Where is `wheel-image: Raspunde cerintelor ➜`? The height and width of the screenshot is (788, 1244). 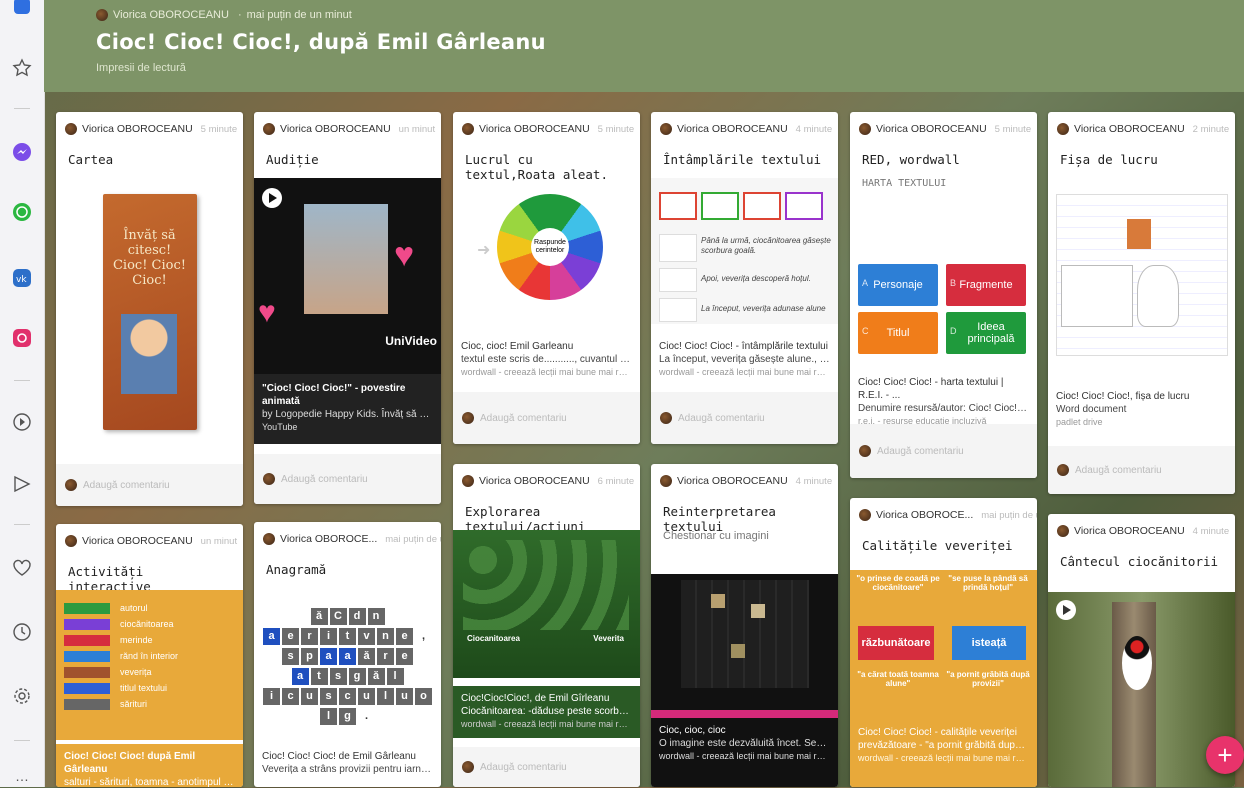 wheel-image: Raspunde cerintelor ➜ is located at coordinates (546, 253).